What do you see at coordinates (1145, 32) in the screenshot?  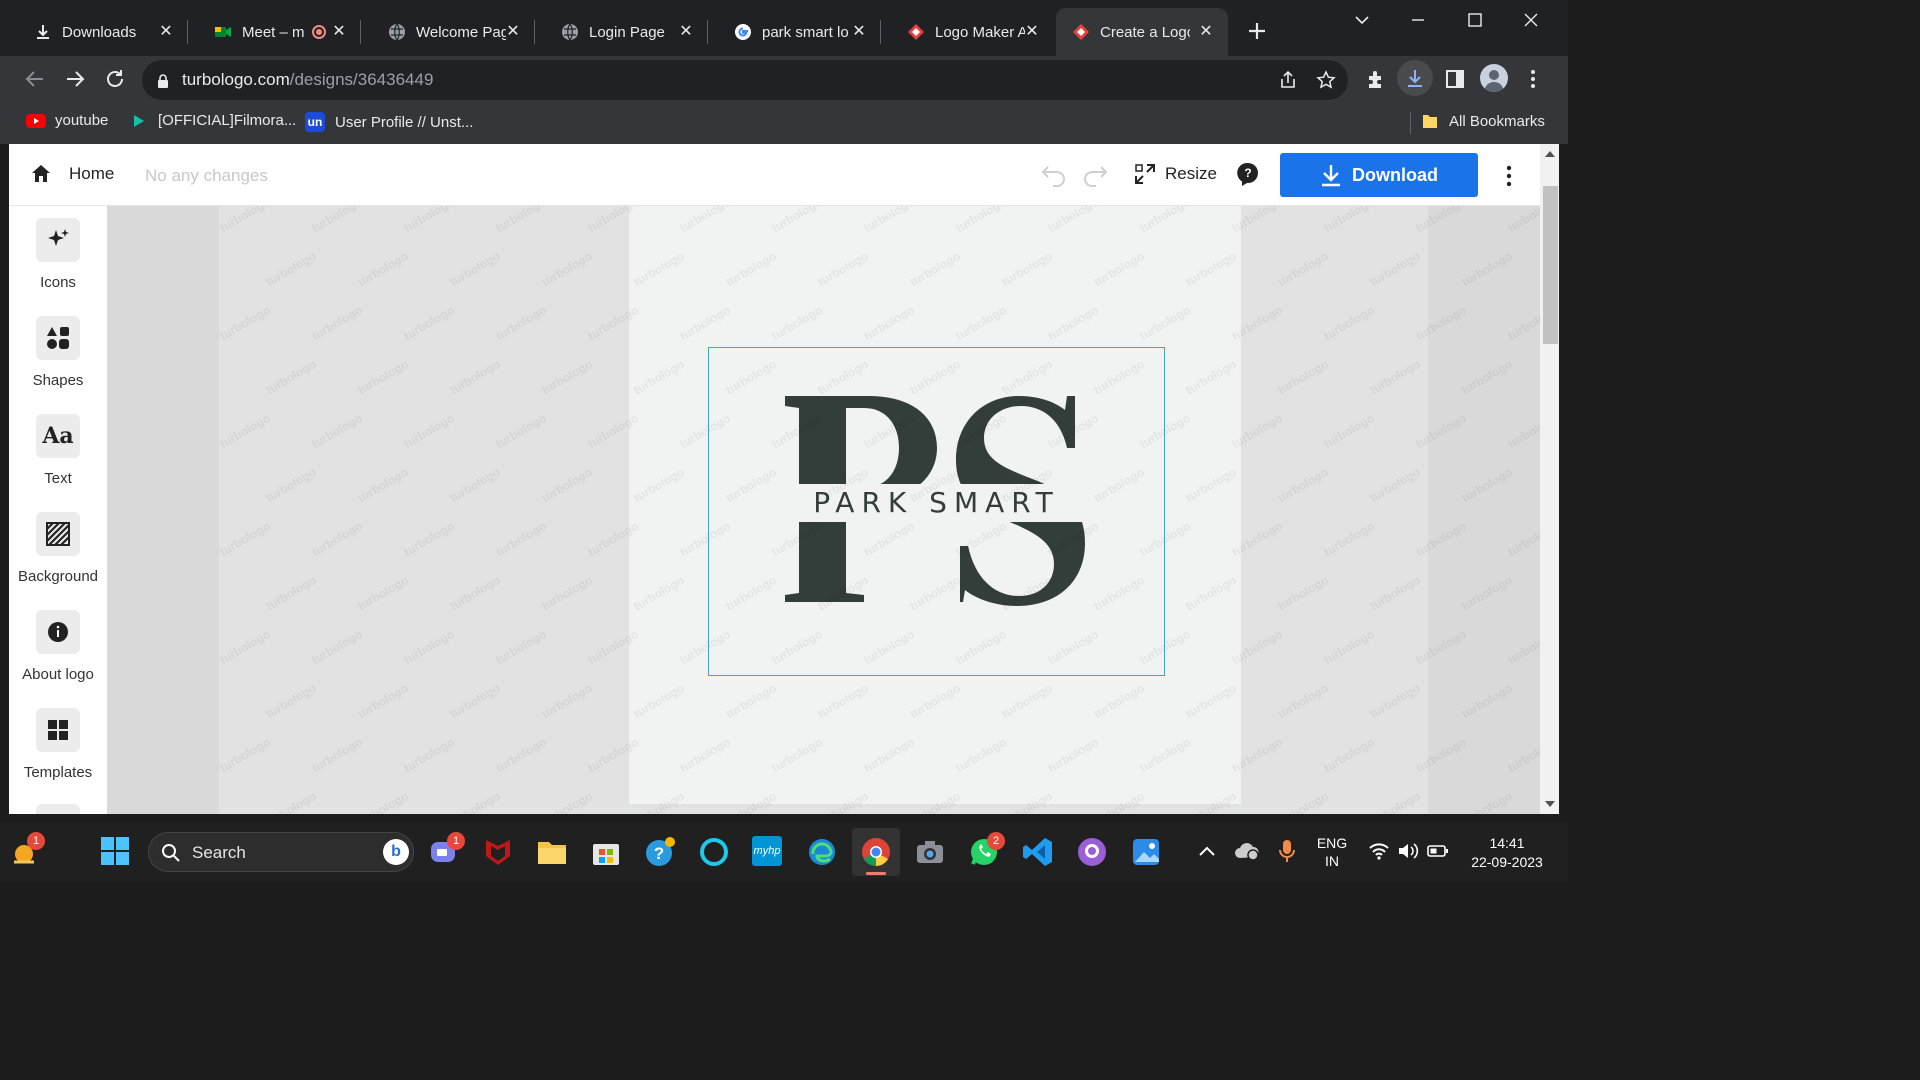 I see `tab-title: Create a Logo` at bounding box center [1145, 32].